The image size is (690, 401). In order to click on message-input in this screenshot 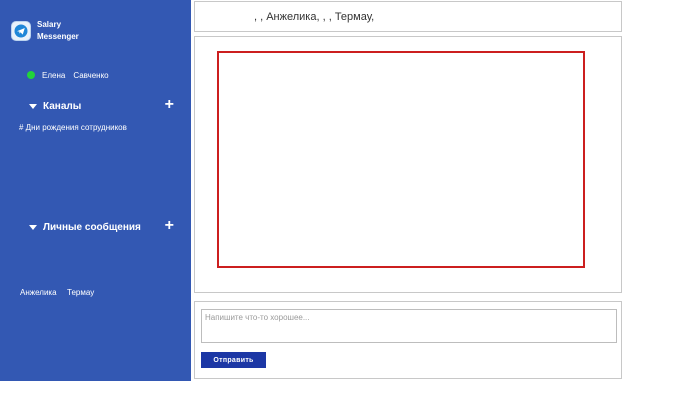, I will do `click(409, 326)`.